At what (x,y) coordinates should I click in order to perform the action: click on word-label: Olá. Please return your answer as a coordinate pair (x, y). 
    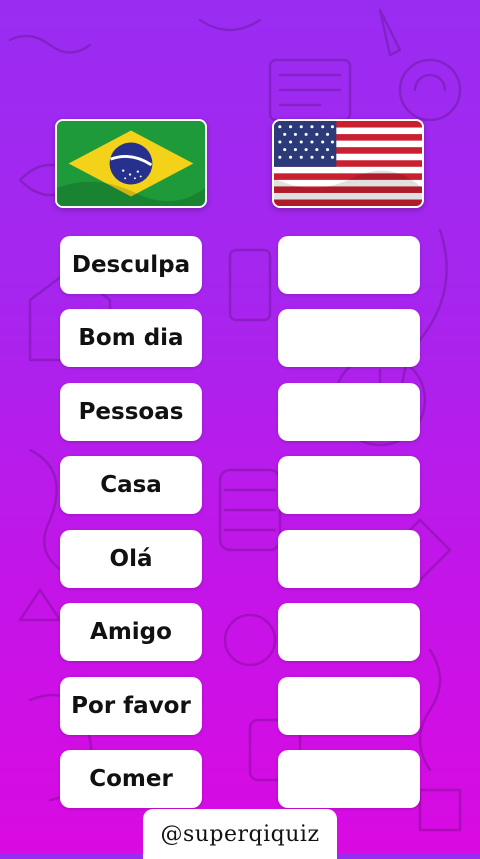
    Looking at the image, I should click on (131, 559).